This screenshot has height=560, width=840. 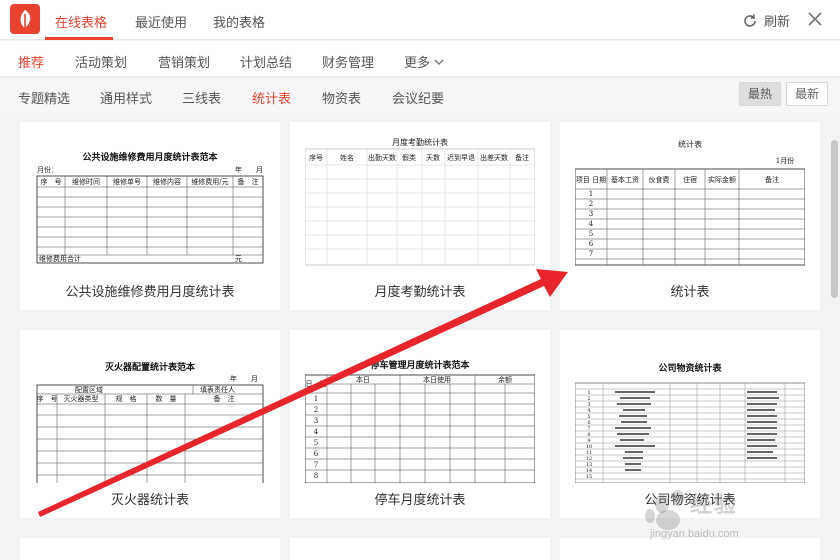 I want to click on thumb-col: 日 期, so click(x=316, y=384).